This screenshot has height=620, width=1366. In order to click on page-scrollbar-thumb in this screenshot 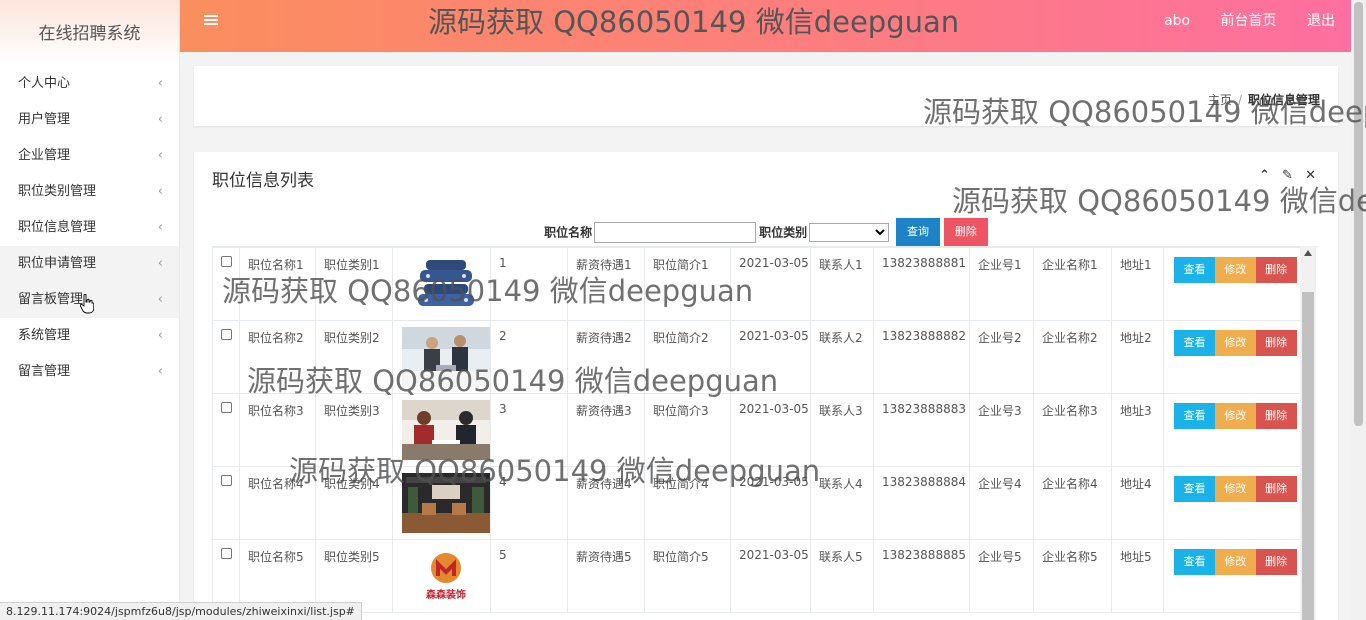, I will do `click(1358, 214)`.